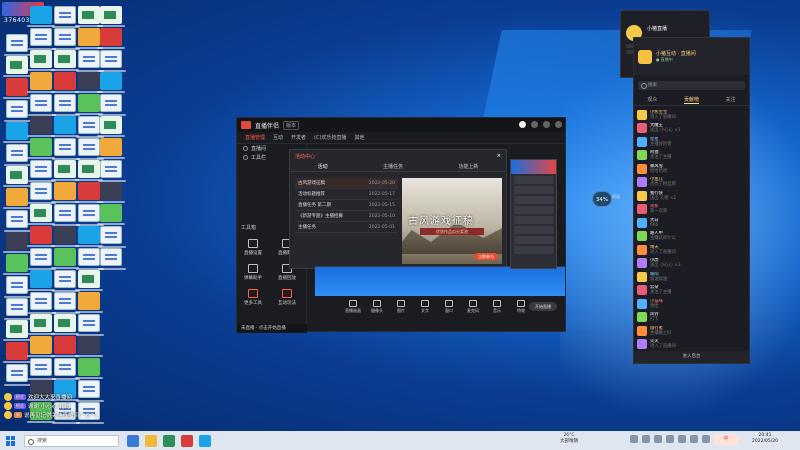 The height and width of the screenshot is (450, 800). Describe the element at coordinates (691, 156) in the screenshot. I see `chat-message: 阿狸 关注了主播` at that location.